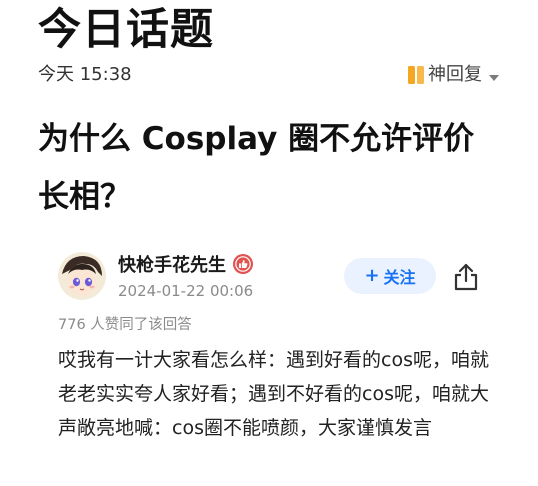  What do you see at coordinates (278, 278) in the screenshot?
I see `author-row: 快枪手花先生 2024-01-22 00:06 + 关注` at bounding box center [278, 278].